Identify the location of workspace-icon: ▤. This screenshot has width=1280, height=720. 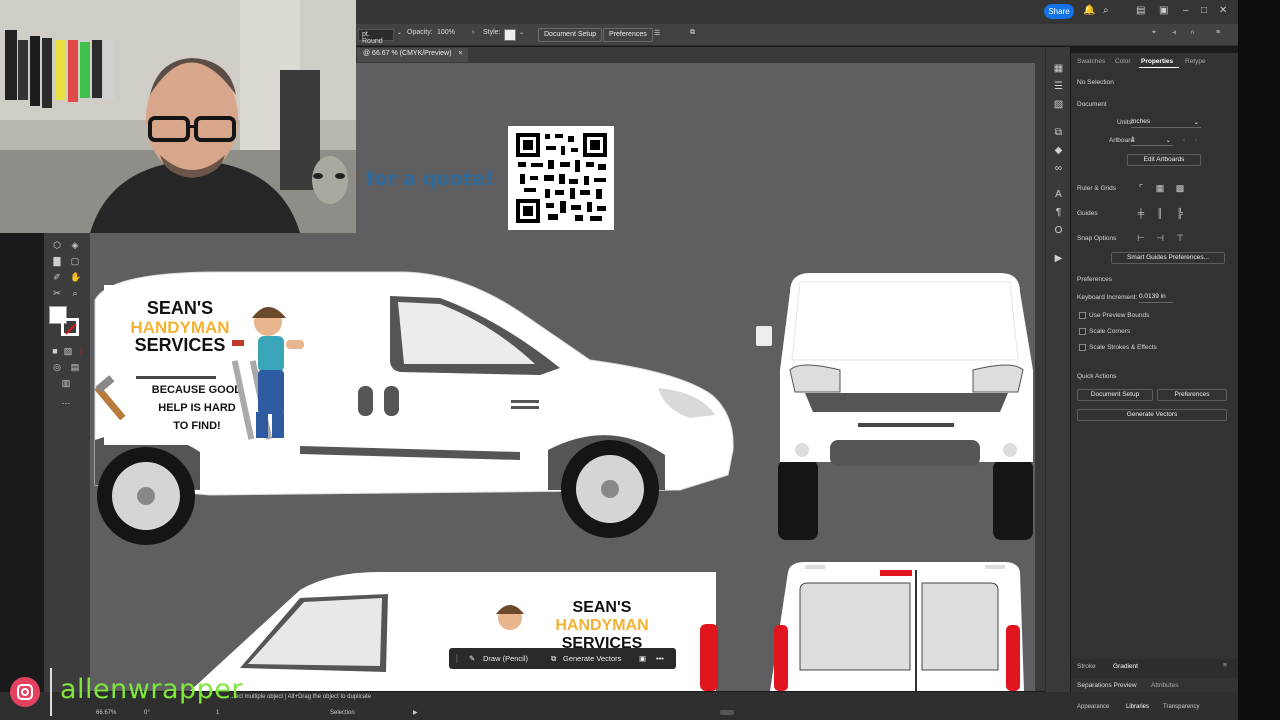
(1140, 11).